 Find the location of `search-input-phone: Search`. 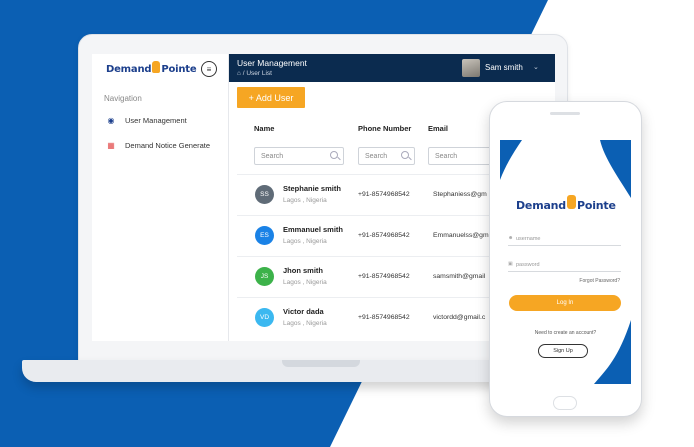

search-input-phone: Search is located at coordinates (386, 156).